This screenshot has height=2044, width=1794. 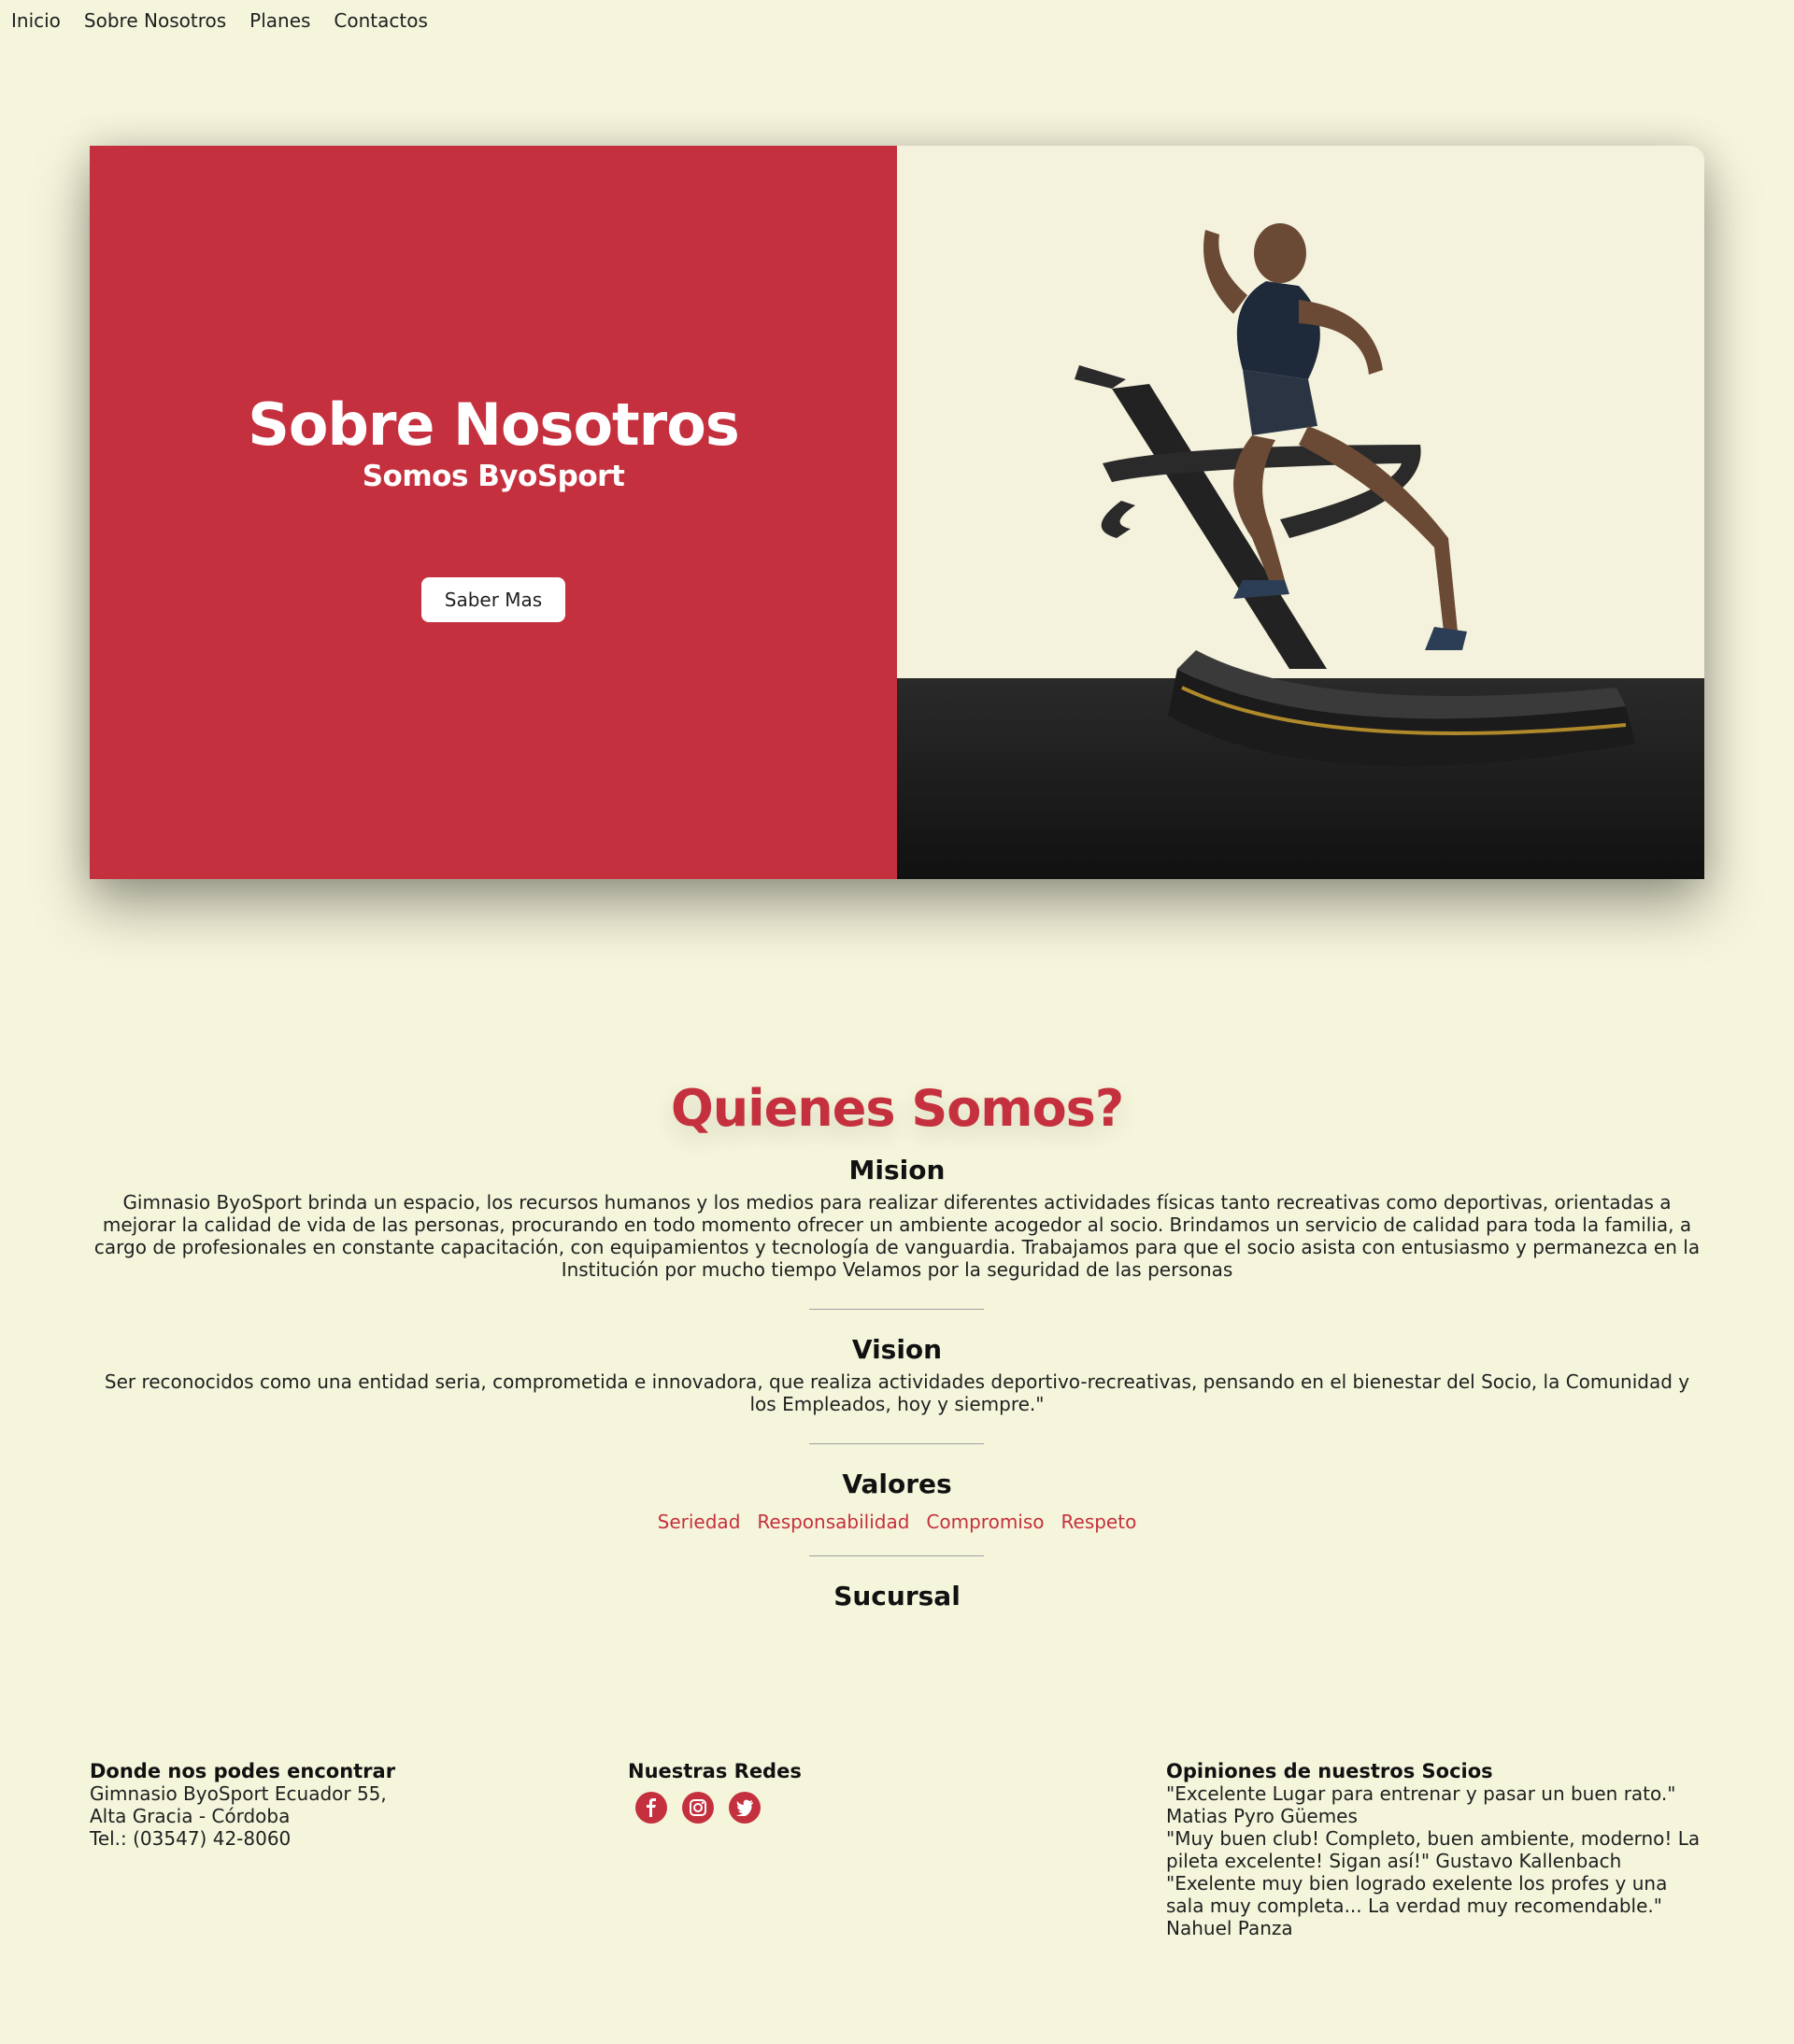 I want to click on instagram-icon, so click(x=698, y=1808).